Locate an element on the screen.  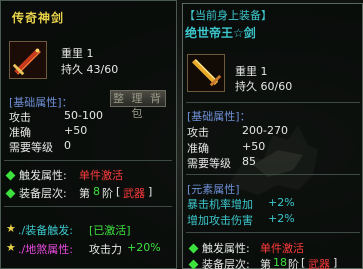
left-attr-value-1: +50 is located at coordinates (76, 130).